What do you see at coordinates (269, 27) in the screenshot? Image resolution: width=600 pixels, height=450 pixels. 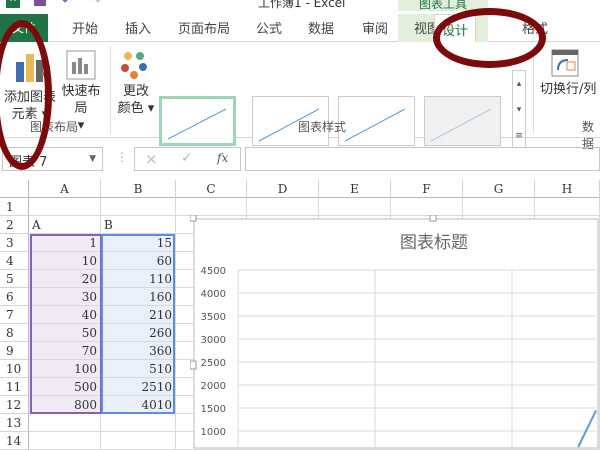 I see `tab-formulas: 公式` at bounding box center [269, 27].